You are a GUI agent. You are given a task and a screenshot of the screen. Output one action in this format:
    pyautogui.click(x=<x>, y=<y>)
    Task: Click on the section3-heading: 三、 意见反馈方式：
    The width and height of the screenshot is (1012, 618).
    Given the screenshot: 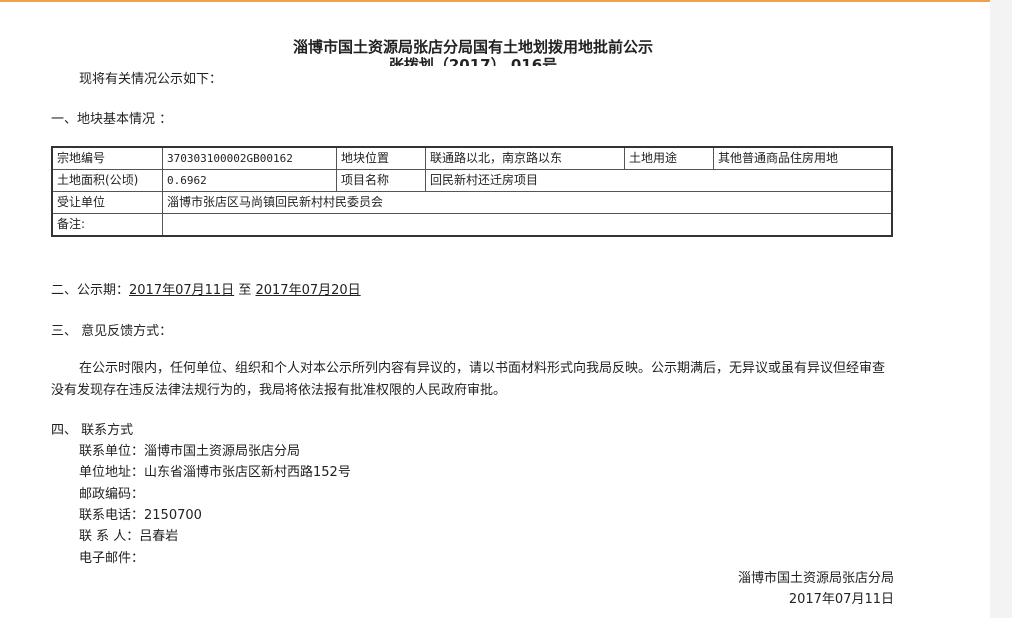 What is the action you would take?
    pyautogui.click(x=112, y=331)
    